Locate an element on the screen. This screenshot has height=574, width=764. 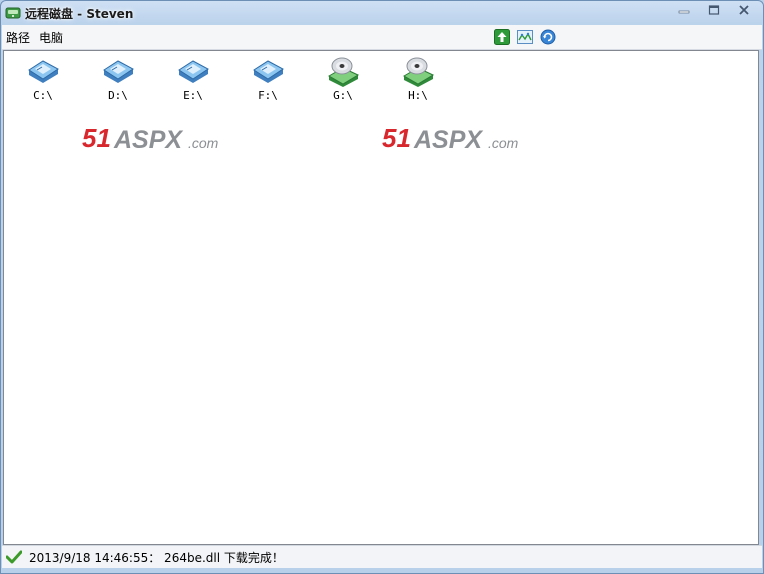
maximize-button is located at coordinates (714, 10).